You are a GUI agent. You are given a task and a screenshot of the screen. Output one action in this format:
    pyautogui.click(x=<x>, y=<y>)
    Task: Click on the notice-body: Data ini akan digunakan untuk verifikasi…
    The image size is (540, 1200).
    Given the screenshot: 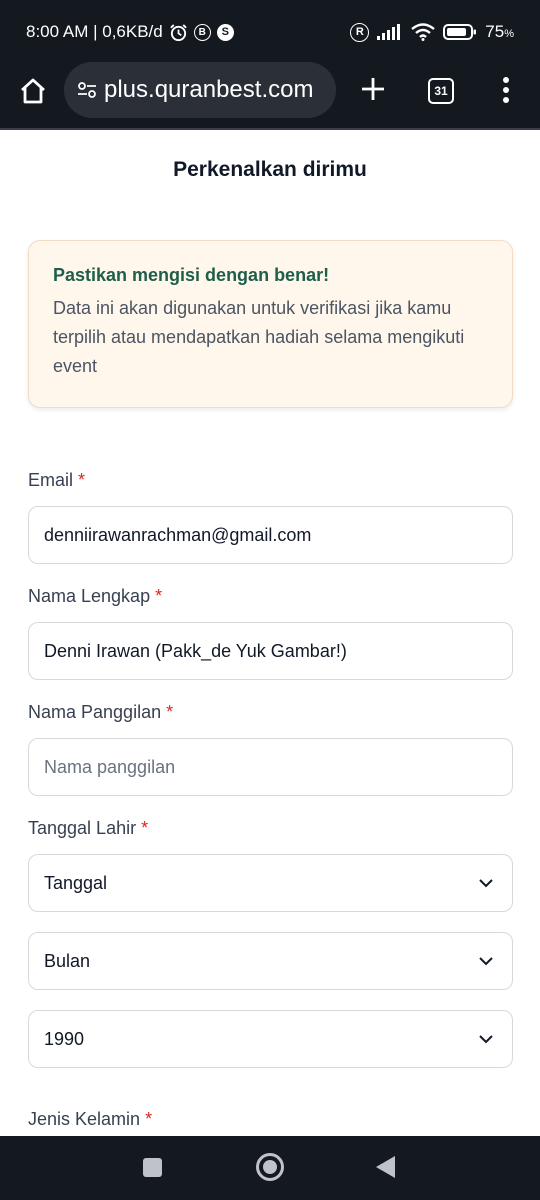 What is the action you would take?
    pyautogui.click(x=259, y=337)
    